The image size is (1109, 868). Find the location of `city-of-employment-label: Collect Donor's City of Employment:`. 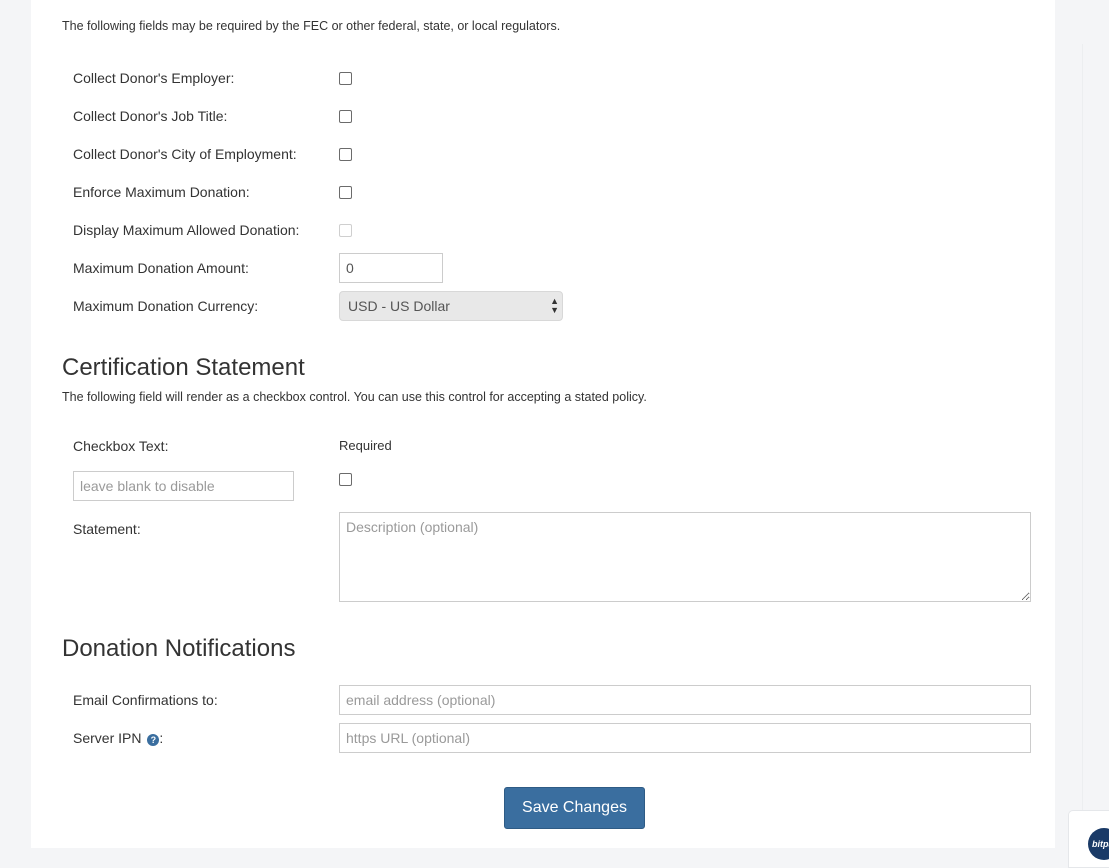

city-of-employment-label: Collect Donor's City of Employment: is located at coordinates (185, 154).